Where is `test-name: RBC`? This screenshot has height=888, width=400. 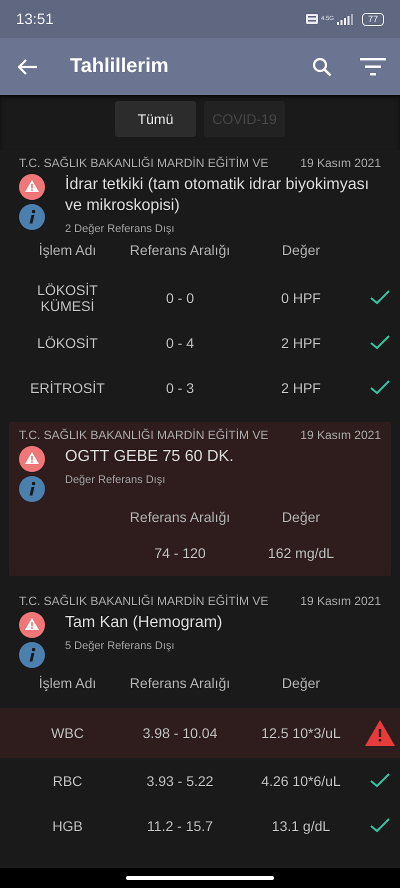
test-name: RBC is located at coordinates (68, 780).